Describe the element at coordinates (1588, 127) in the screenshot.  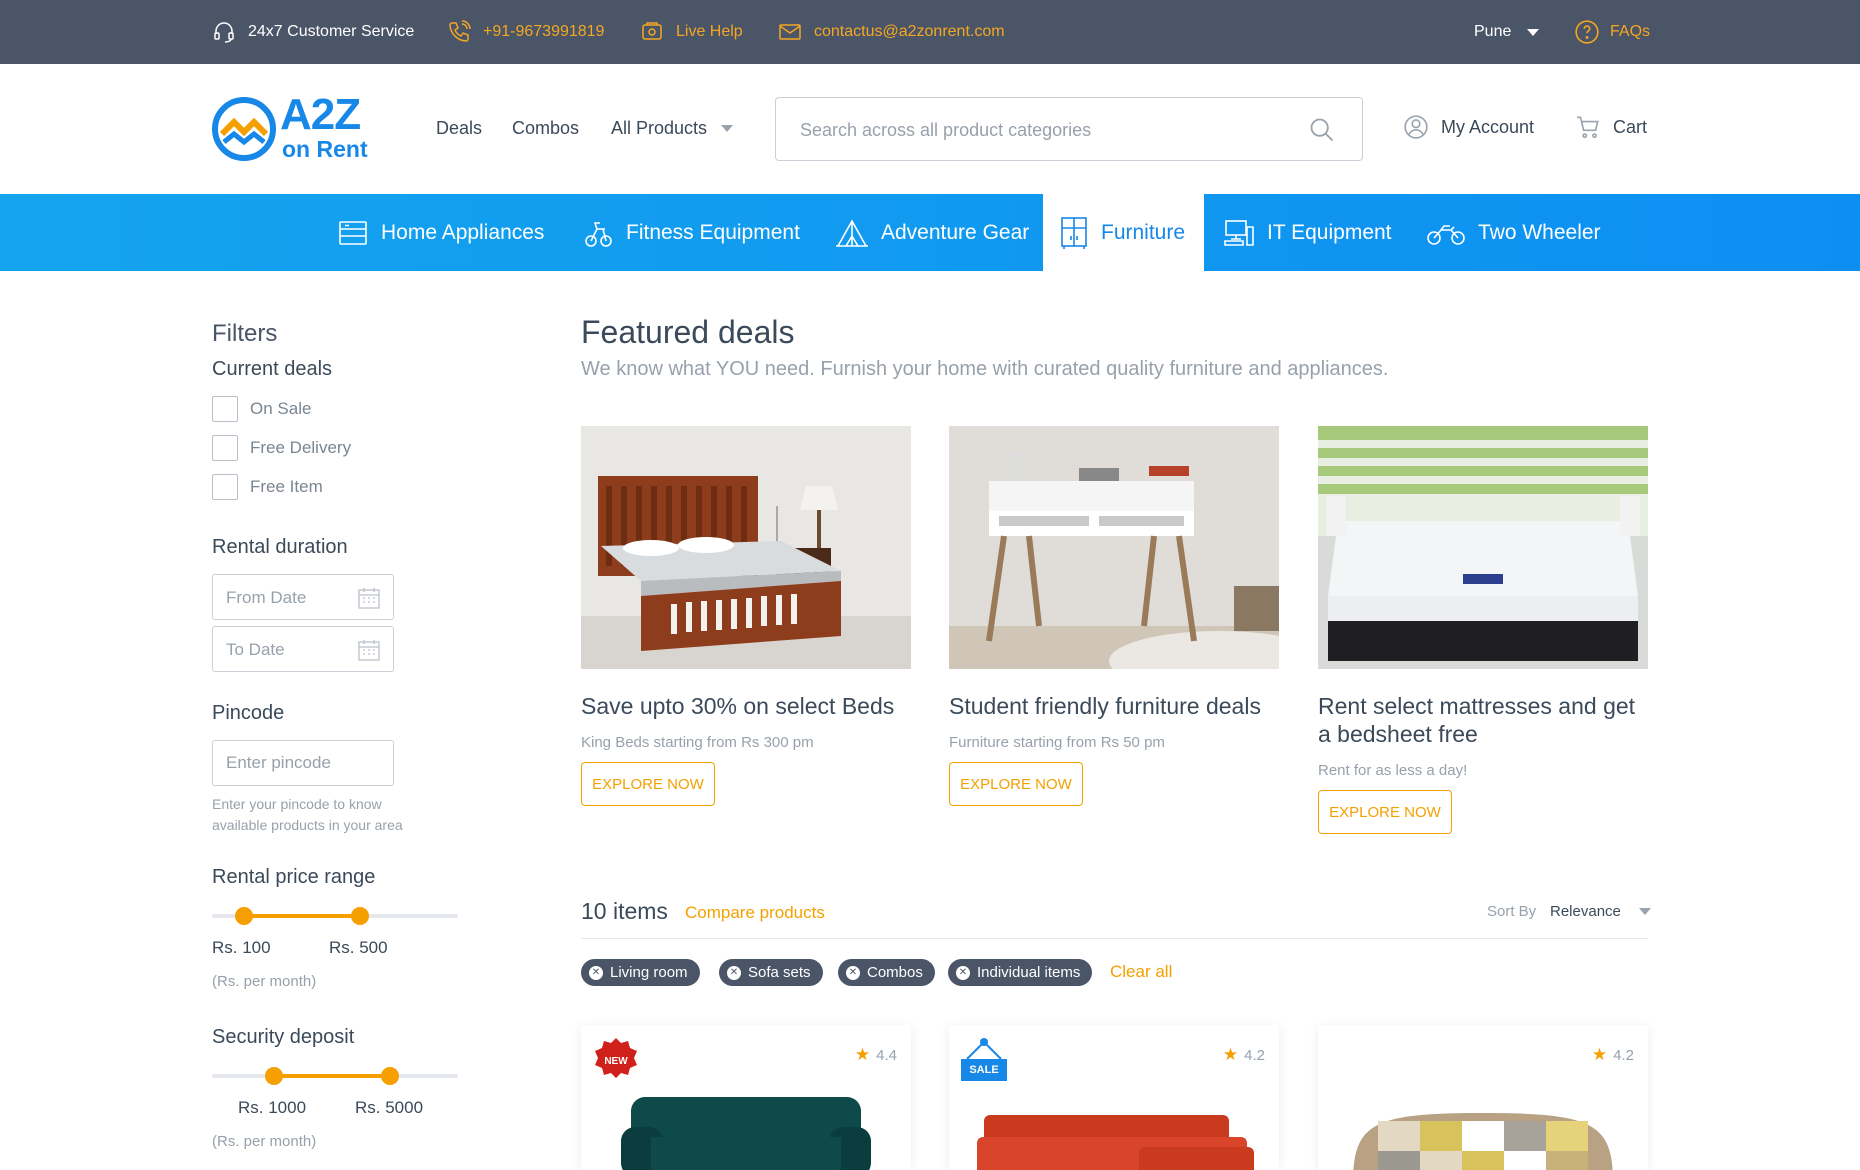
I see `cart-icon` at that location.